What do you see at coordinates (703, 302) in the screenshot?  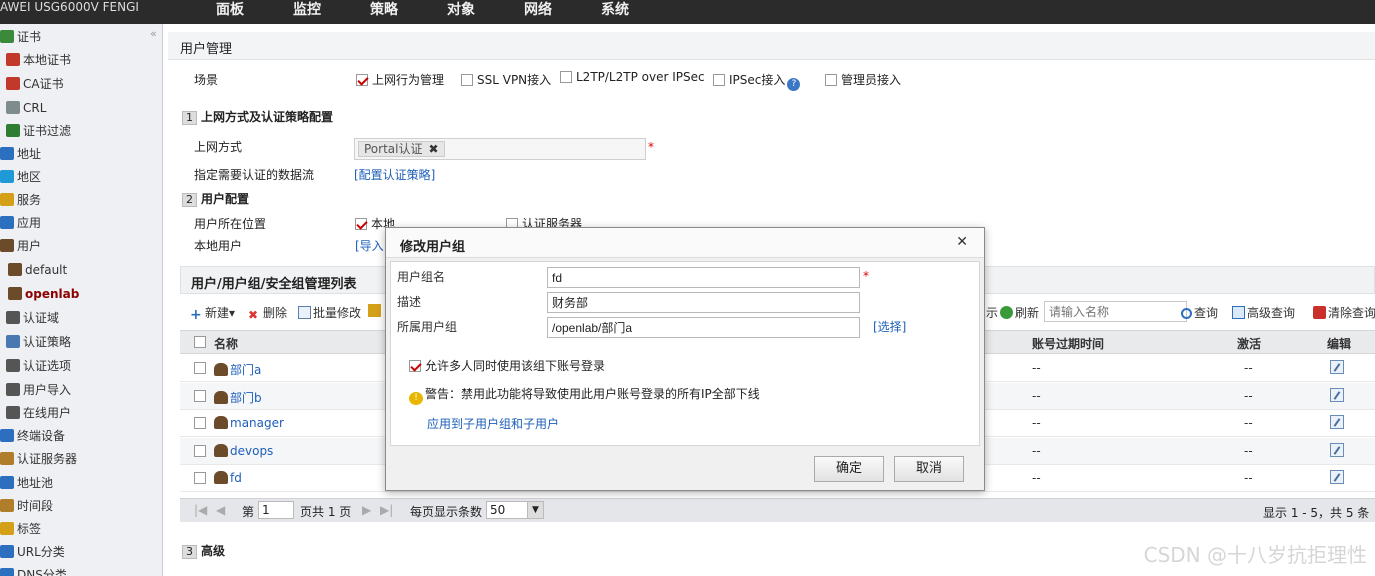 I see `description-input` at bounding box center [703, 302].